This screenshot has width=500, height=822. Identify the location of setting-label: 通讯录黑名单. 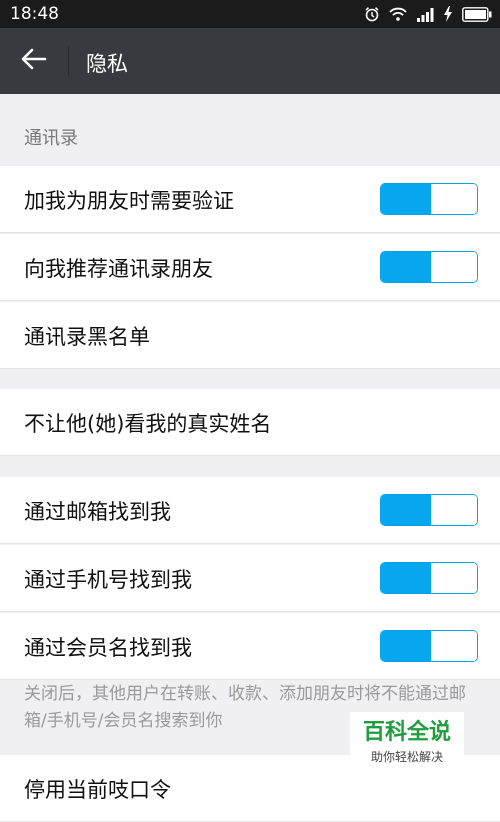
(87, 337).